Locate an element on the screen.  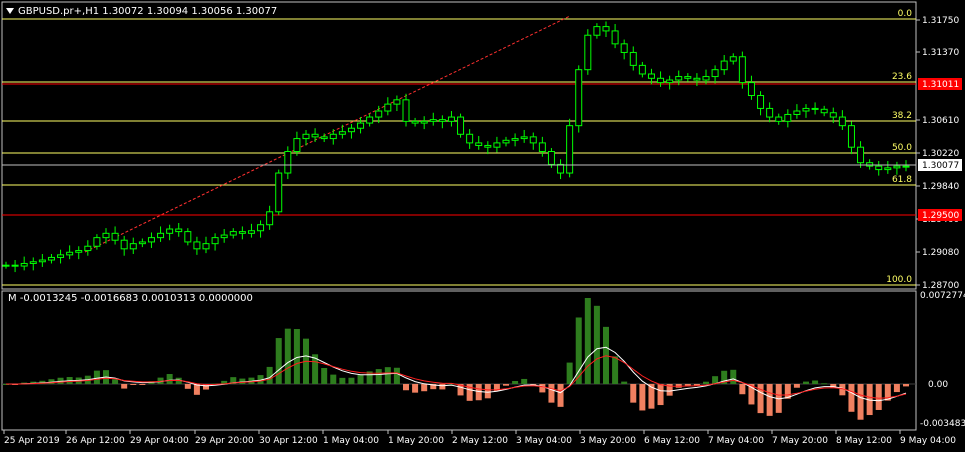
time-tick-label: 1 May 04:00 is located at coordinates (351, 441).